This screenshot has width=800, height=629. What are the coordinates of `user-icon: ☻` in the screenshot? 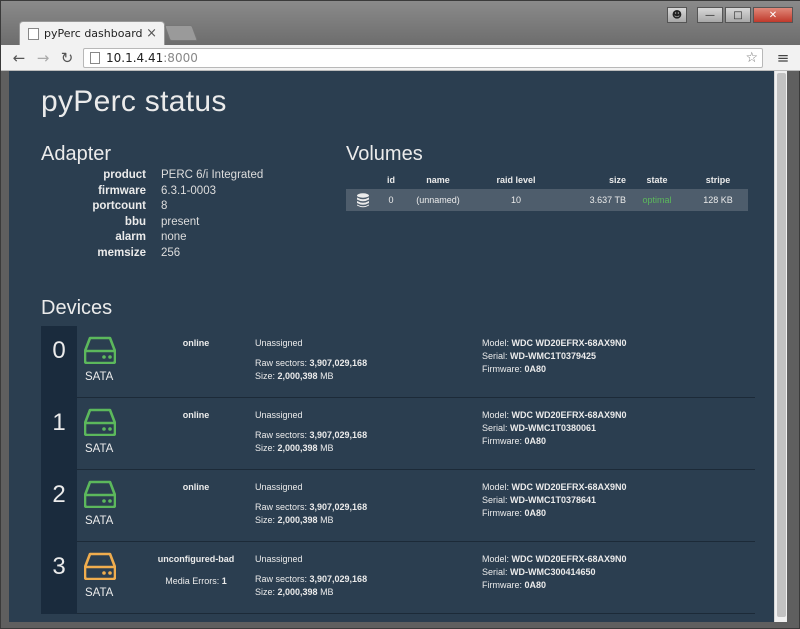 It's located at (677, 15).